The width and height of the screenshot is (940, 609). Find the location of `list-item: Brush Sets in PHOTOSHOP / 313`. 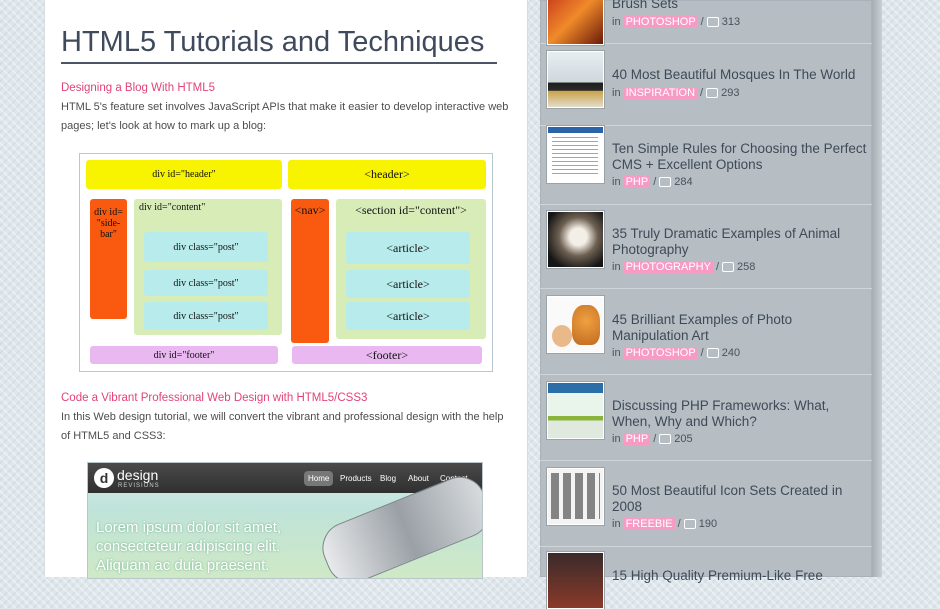

list-item: Brush Sets in PHOTOSHOP / 313 is located at coordinates (706, 22).